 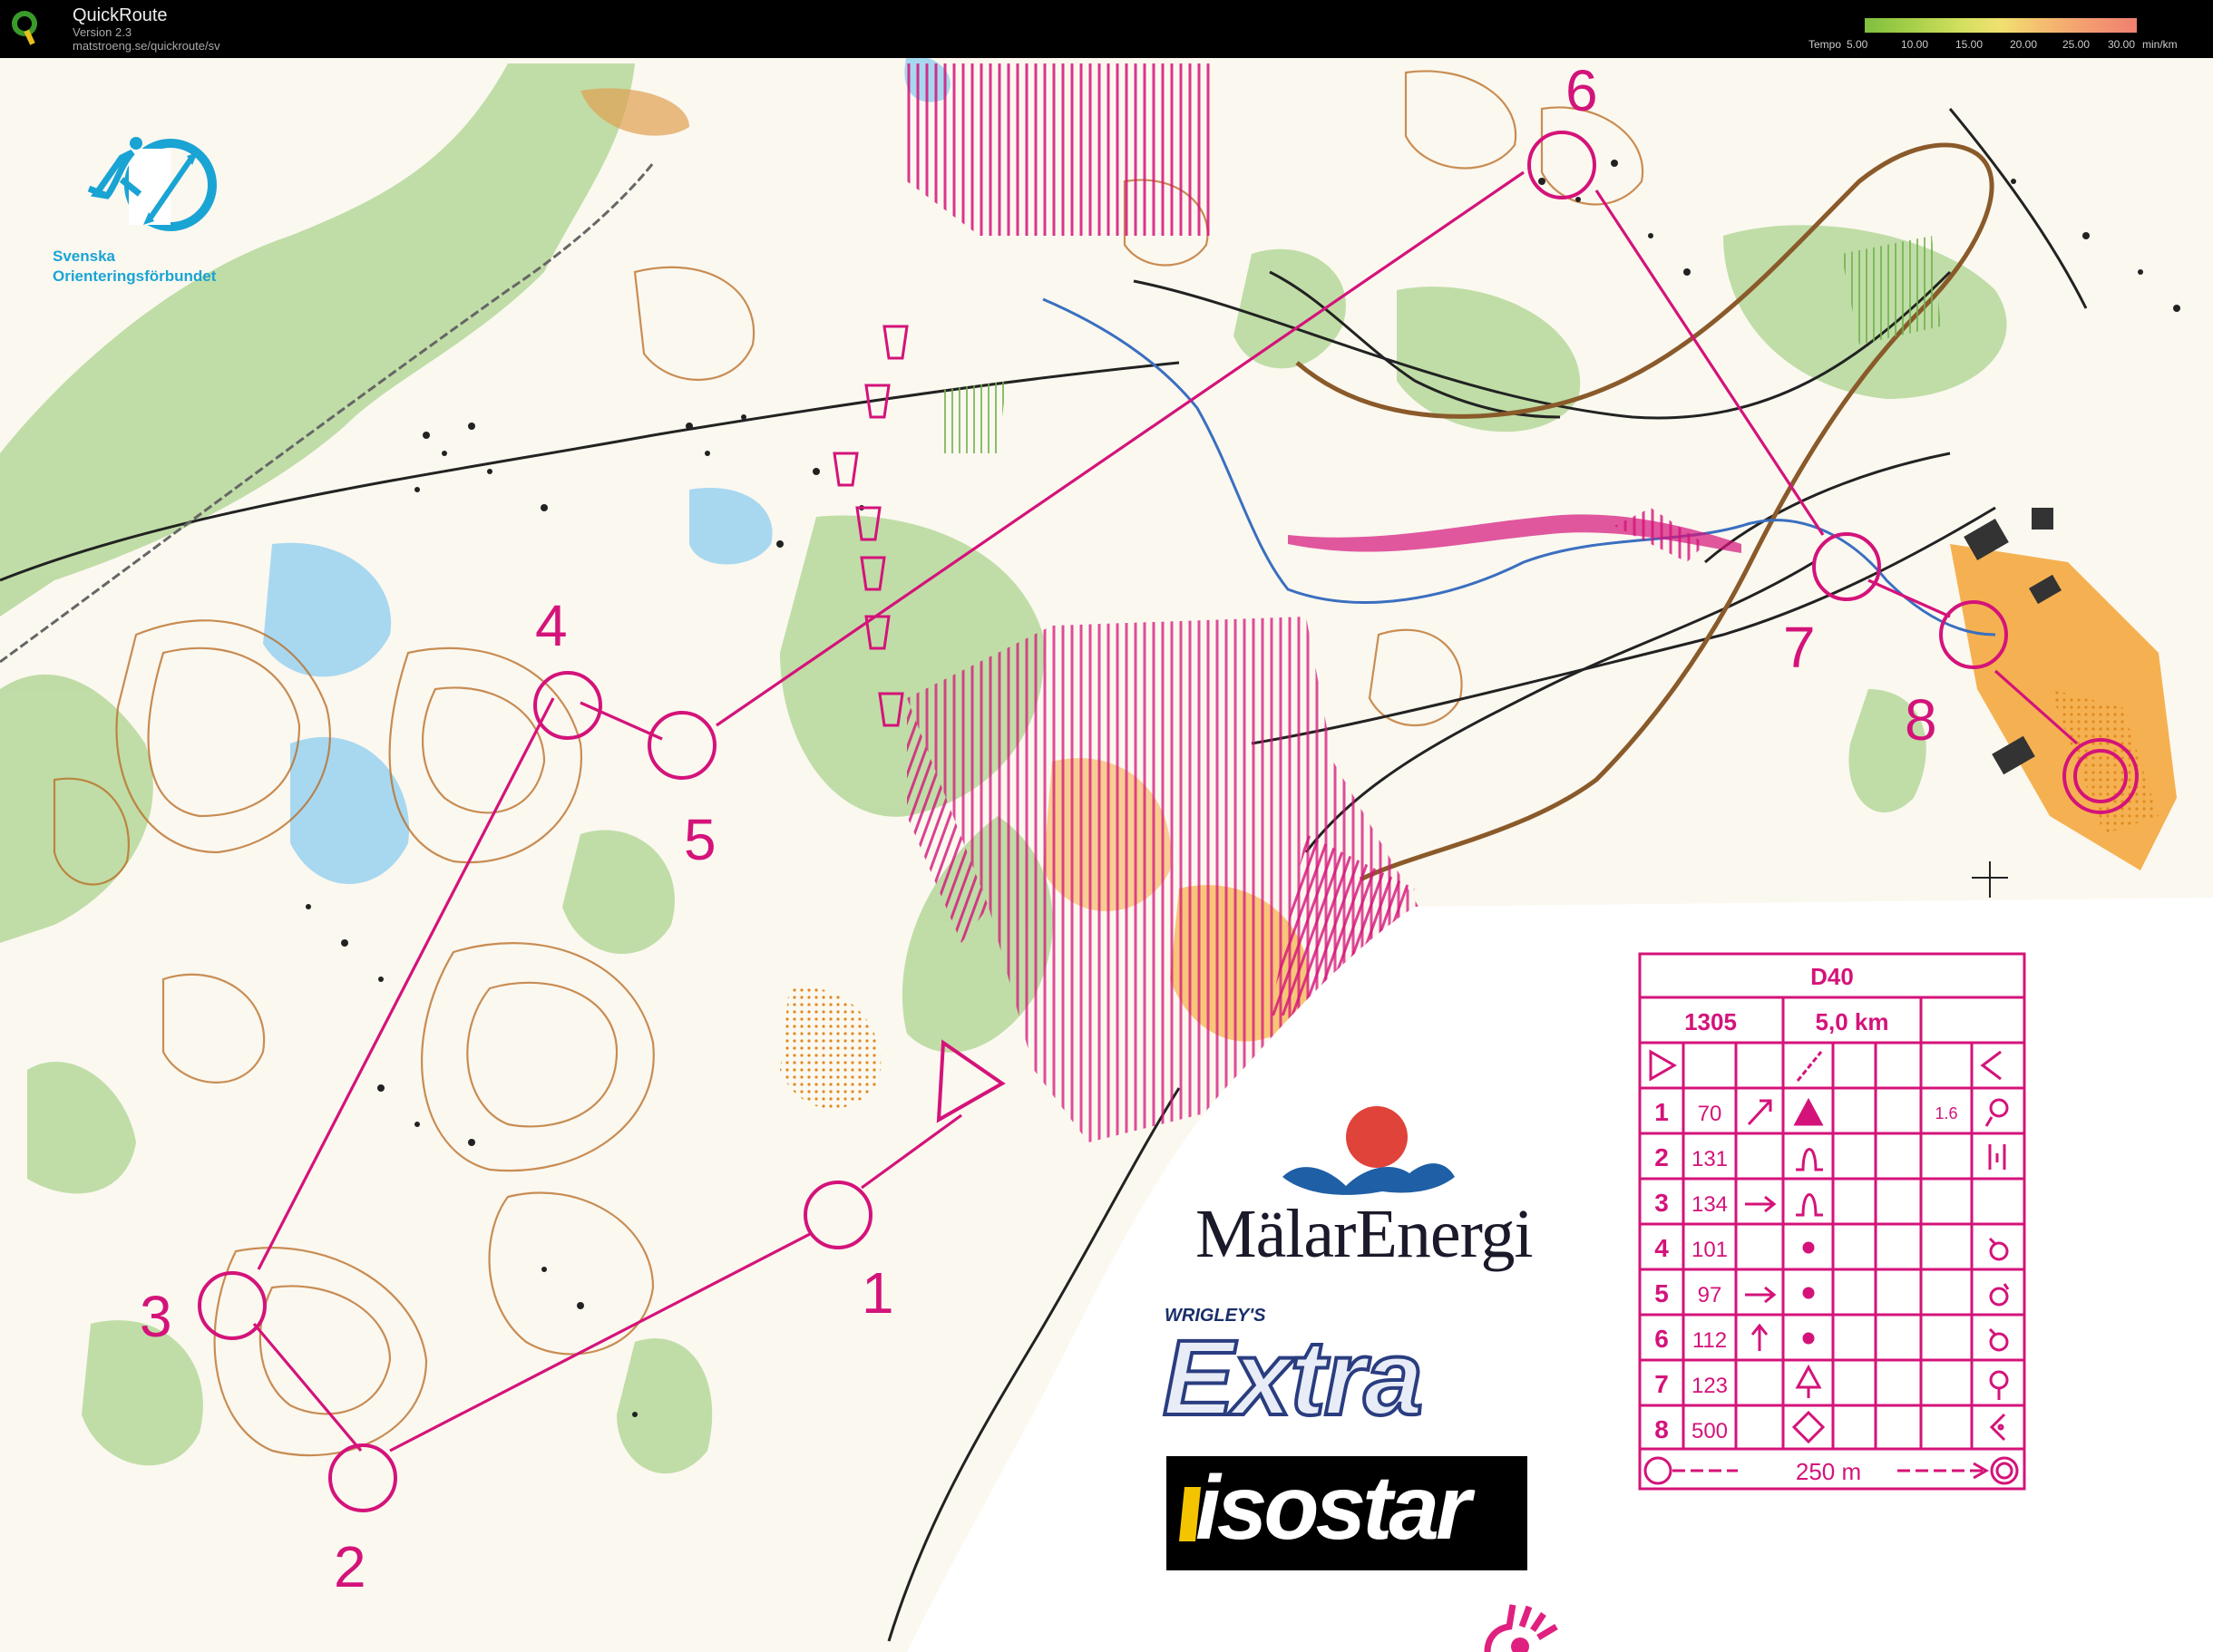 What do you see at coordinates (1662, 1248) in the screenshot?
I see `row-num-4: 4` at bounding box center [1662, 1248].